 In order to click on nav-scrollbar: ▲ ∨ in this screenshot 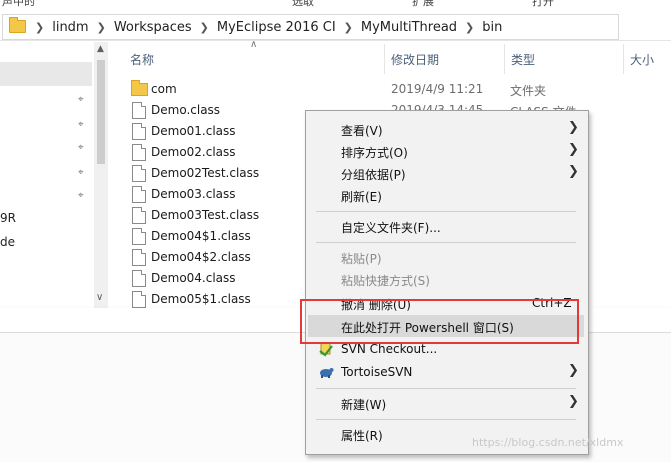, I will do `click(101, 175)`.